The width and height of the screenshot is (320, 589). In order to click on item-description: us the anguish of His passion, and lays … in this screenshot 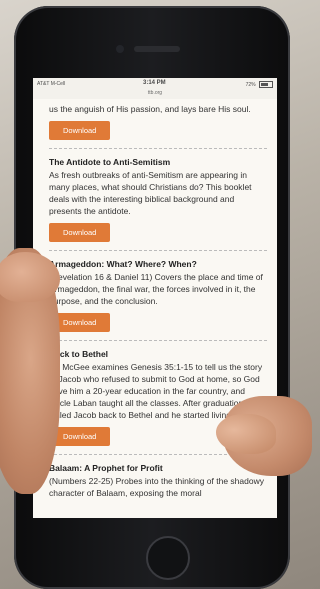, I will do `click(150, 109)`.